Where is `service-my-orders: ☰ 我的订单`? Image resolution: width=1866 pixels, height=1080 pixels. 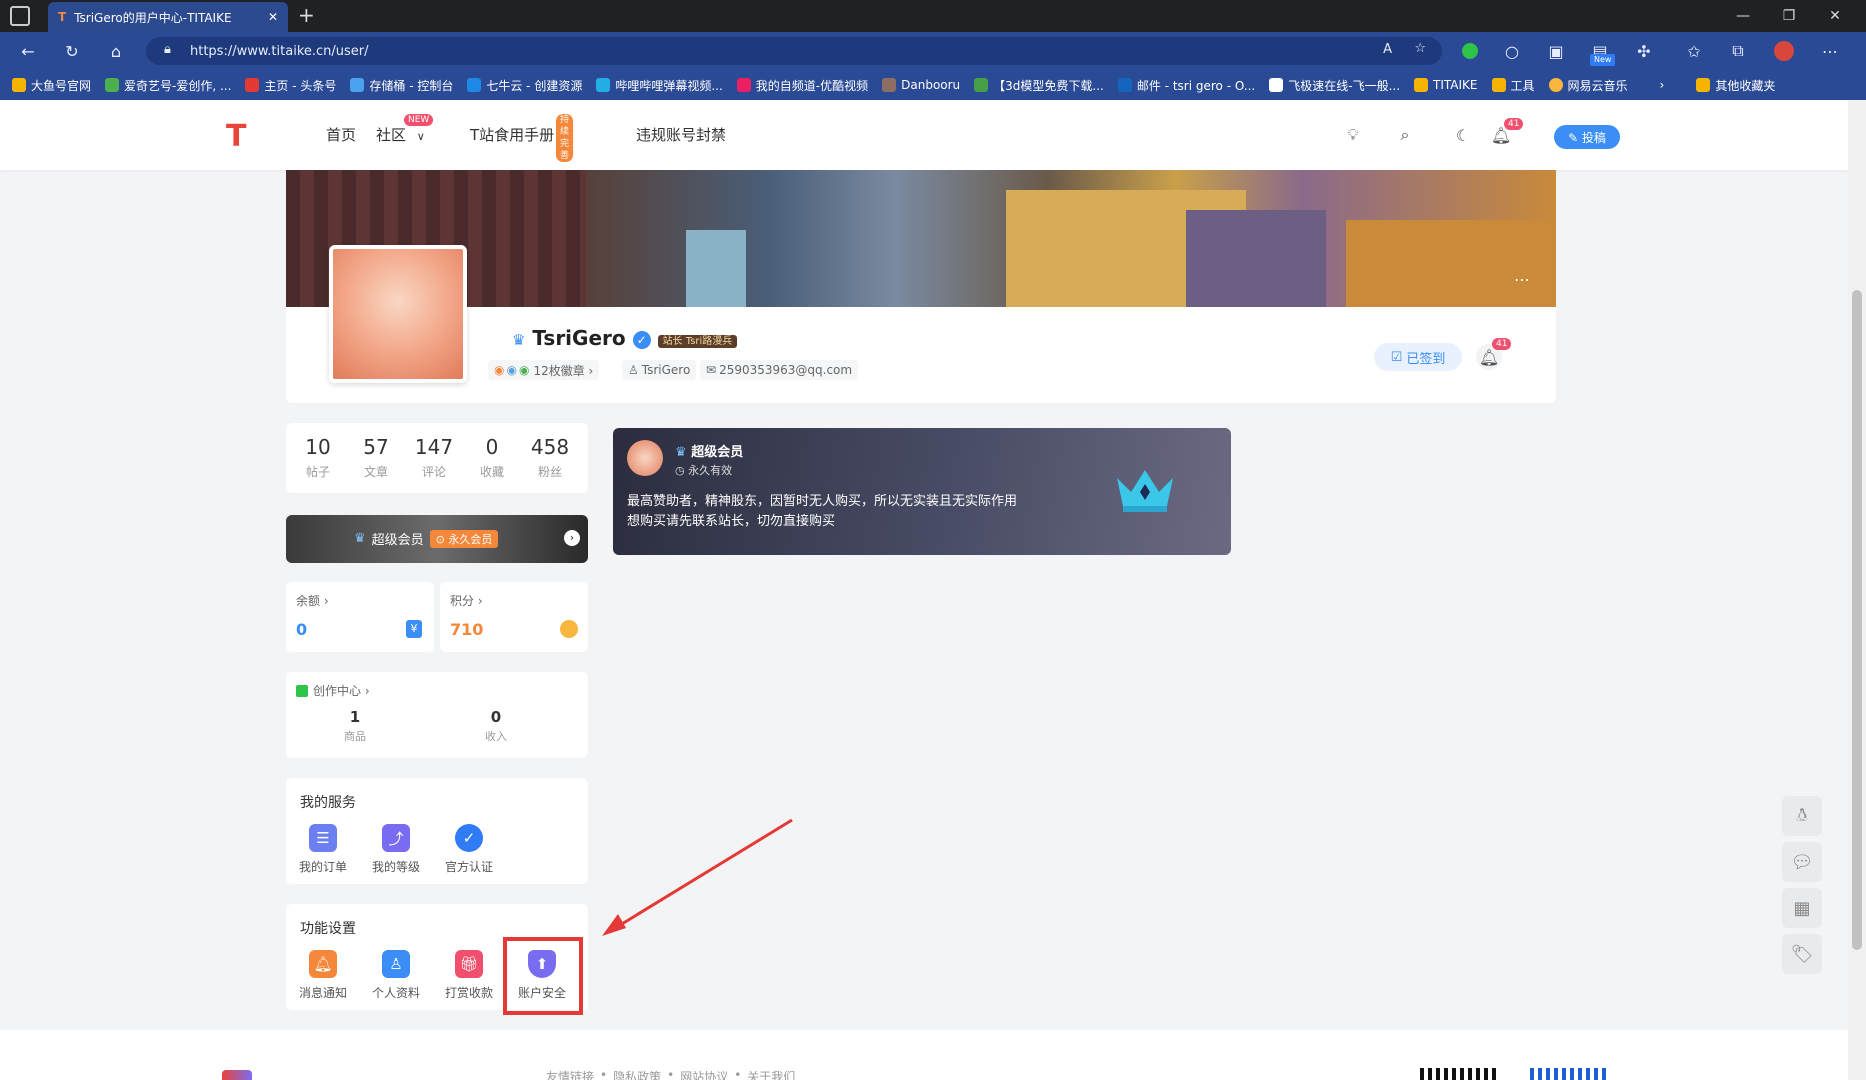
service-my-orders: ☰ 我的订单 is located at coordinates (323, 849).